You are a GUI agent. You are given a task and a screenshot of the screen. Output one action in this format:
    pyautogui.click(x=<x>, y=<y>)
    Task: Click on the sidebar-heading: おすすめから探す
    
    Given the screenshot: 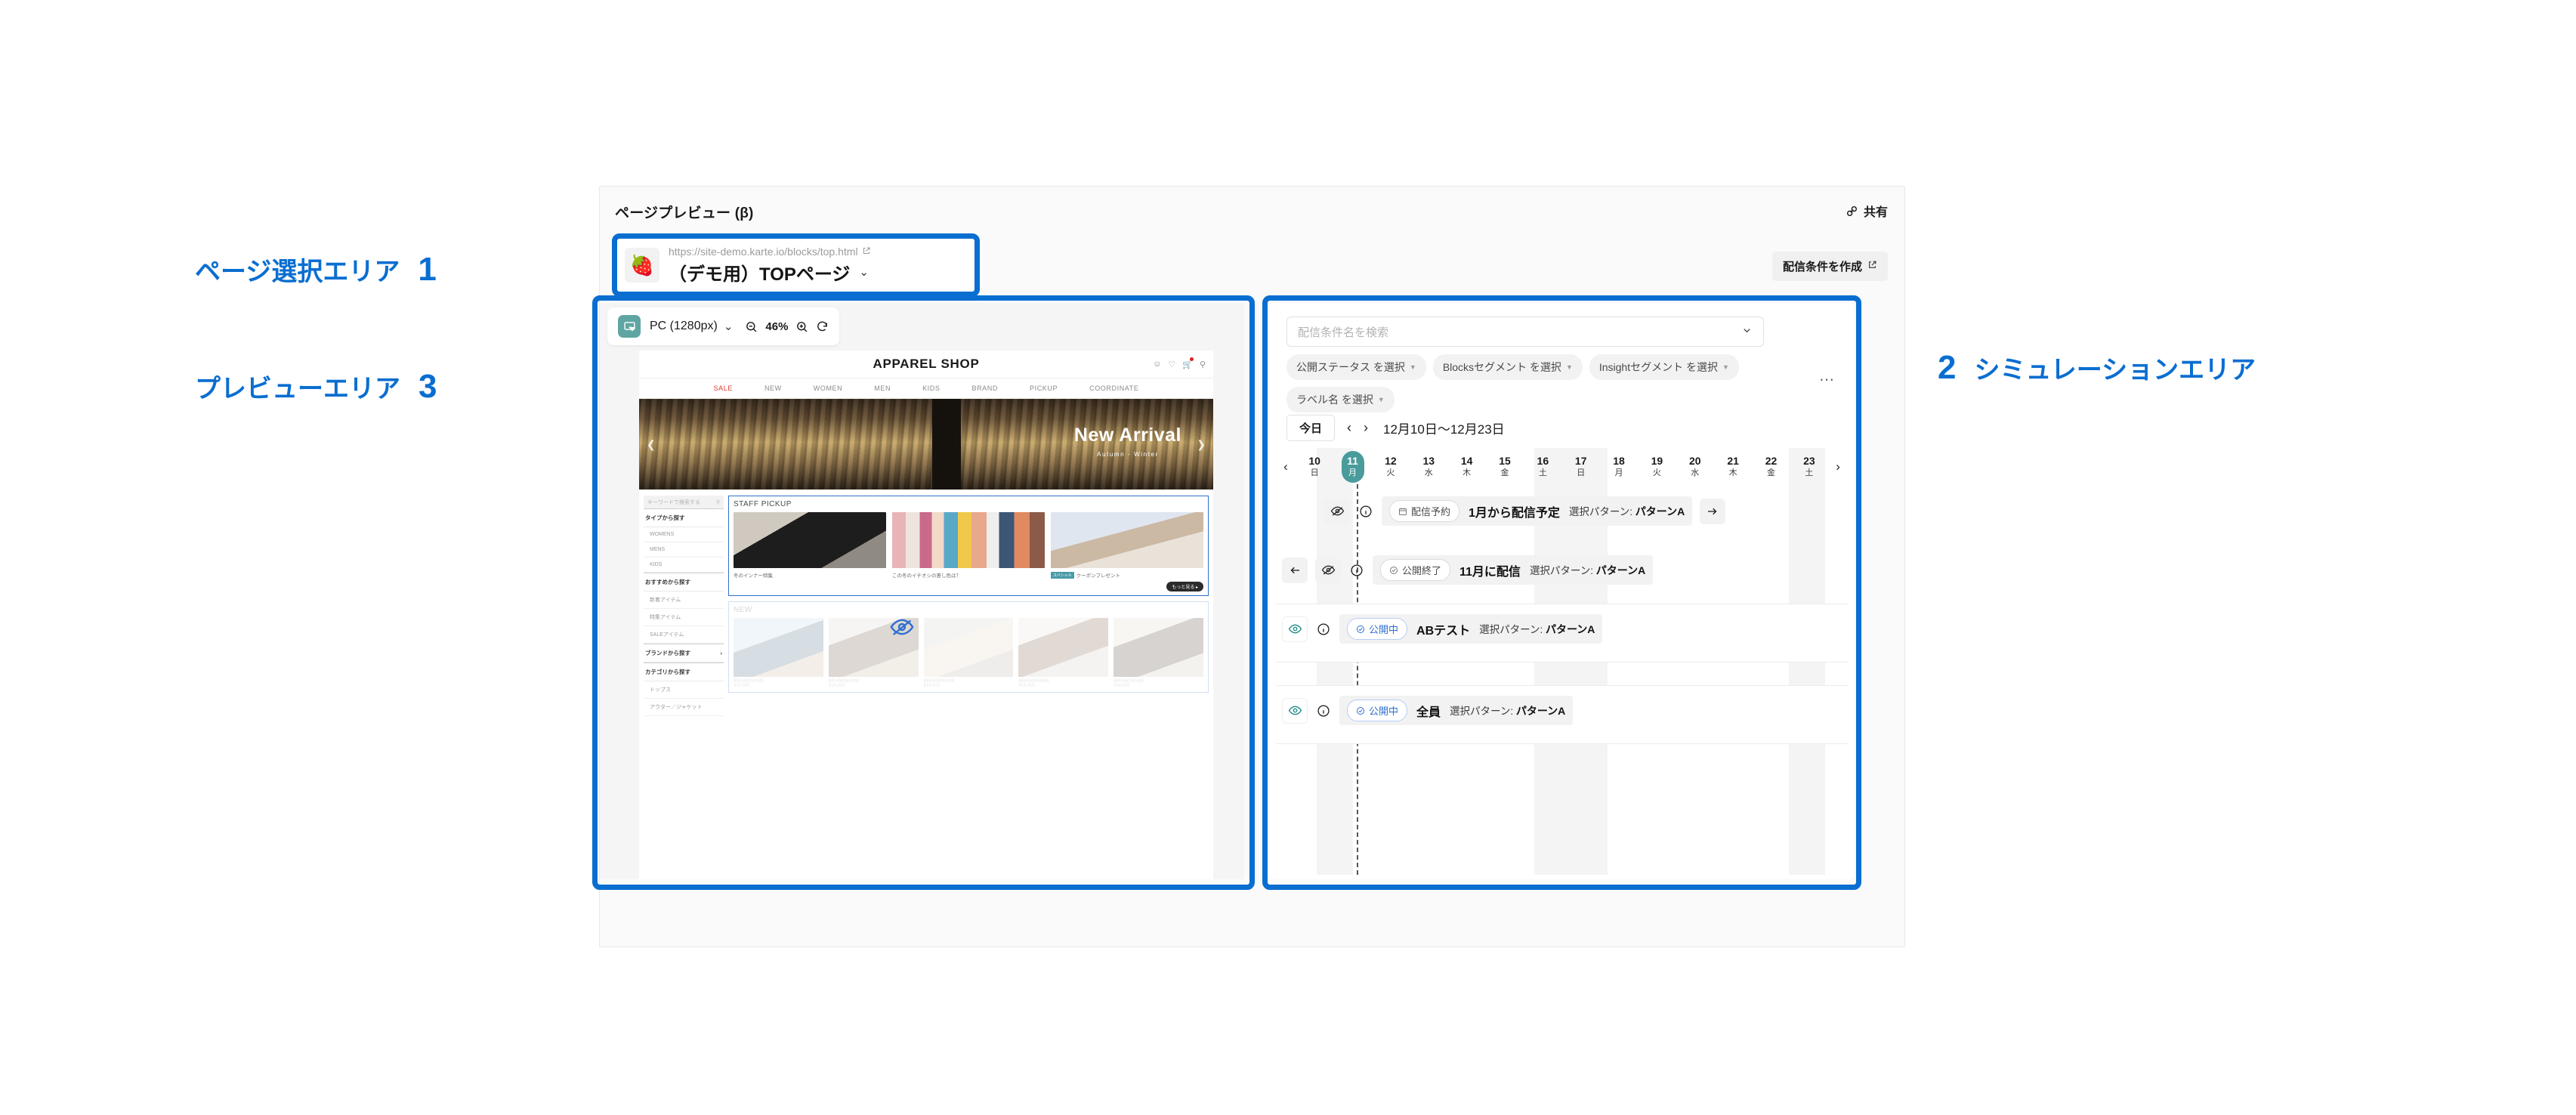 What is the action you would take?
    pyautogui.click(x=684, y=582)
    